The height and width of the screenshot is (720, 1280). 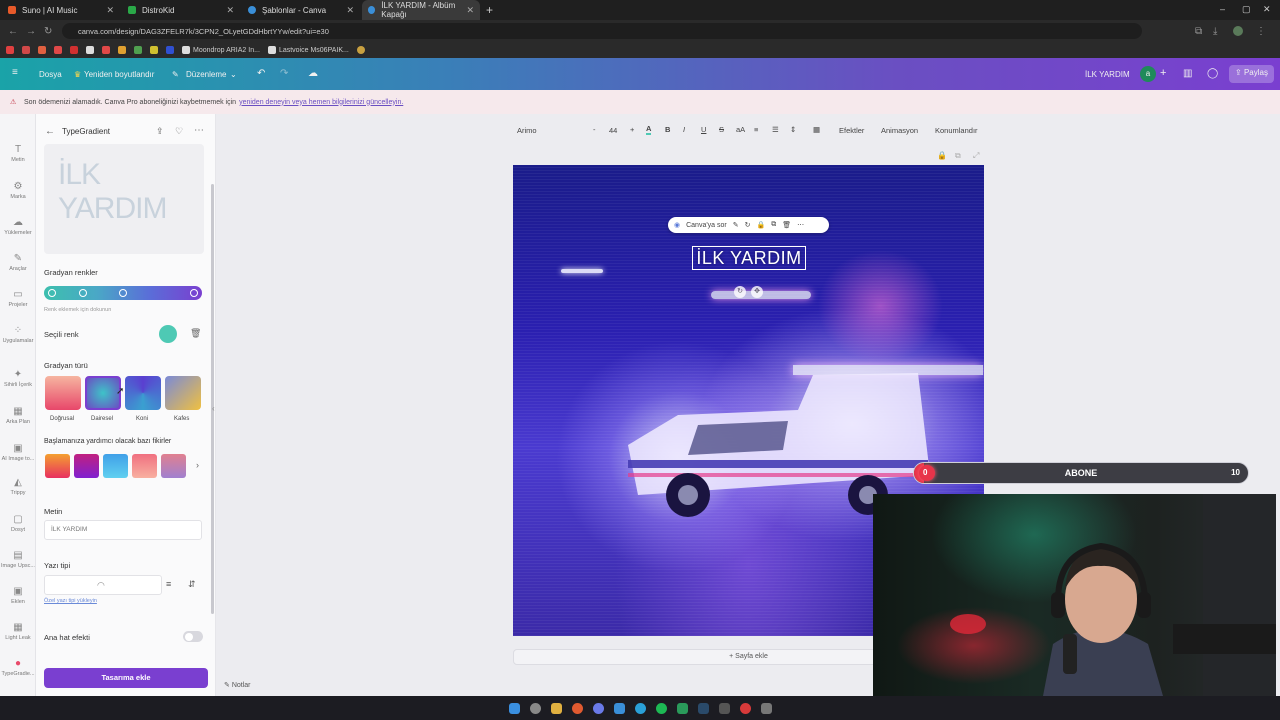 What do you see at coordinates (649, 129) in the screenshot?
I see `text-color-icon: A` at bounding box center [649, 129].